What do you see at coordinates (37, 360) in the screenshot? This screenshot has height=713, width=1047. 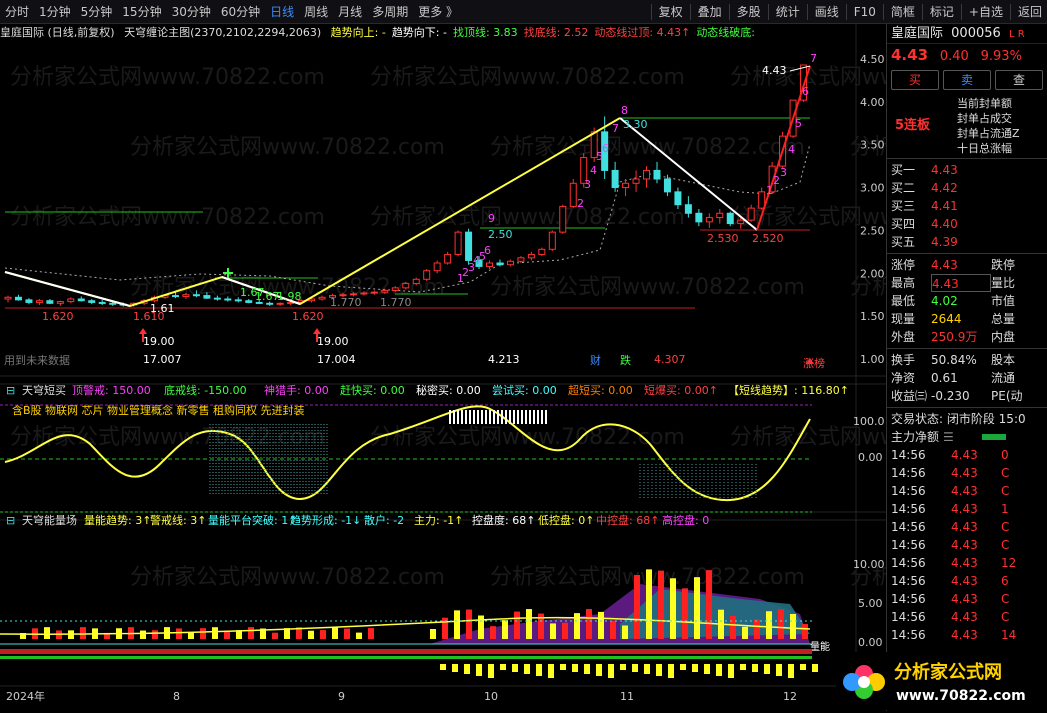 I see `future-data-label: 用到未来数据` at bounding box center [37, 360].